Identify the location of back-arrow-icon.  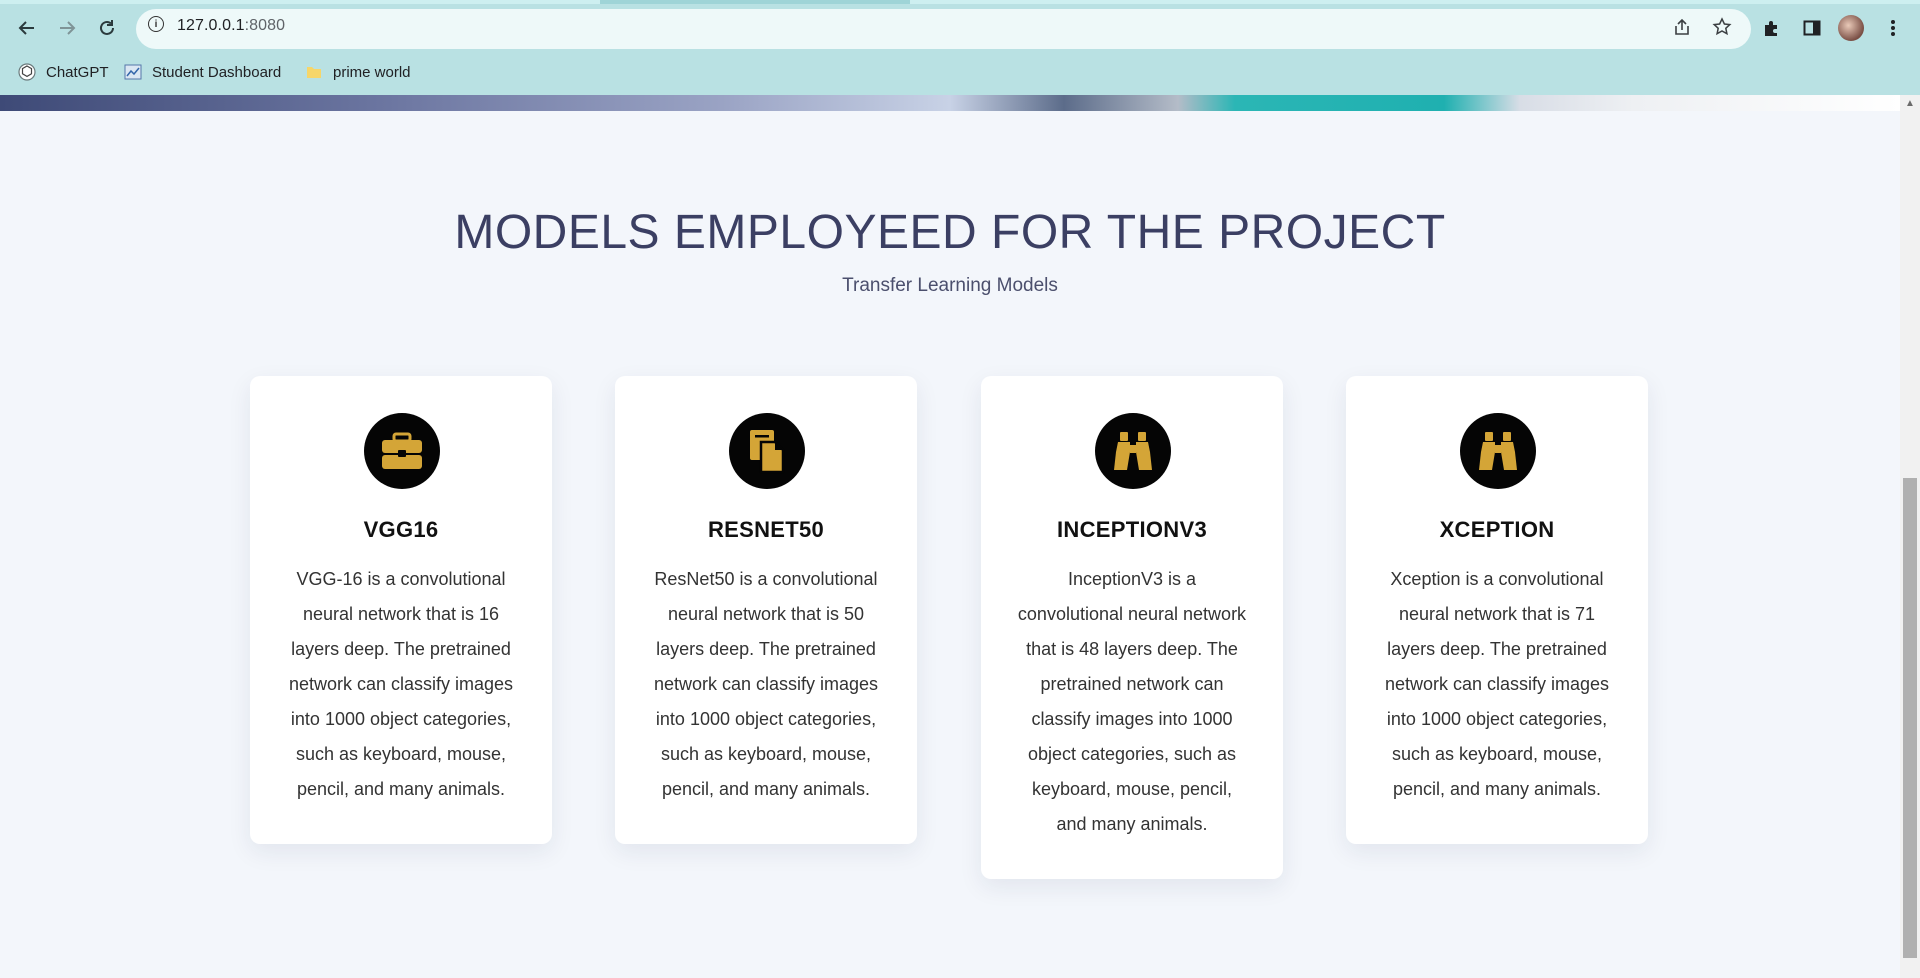
(26, 28).